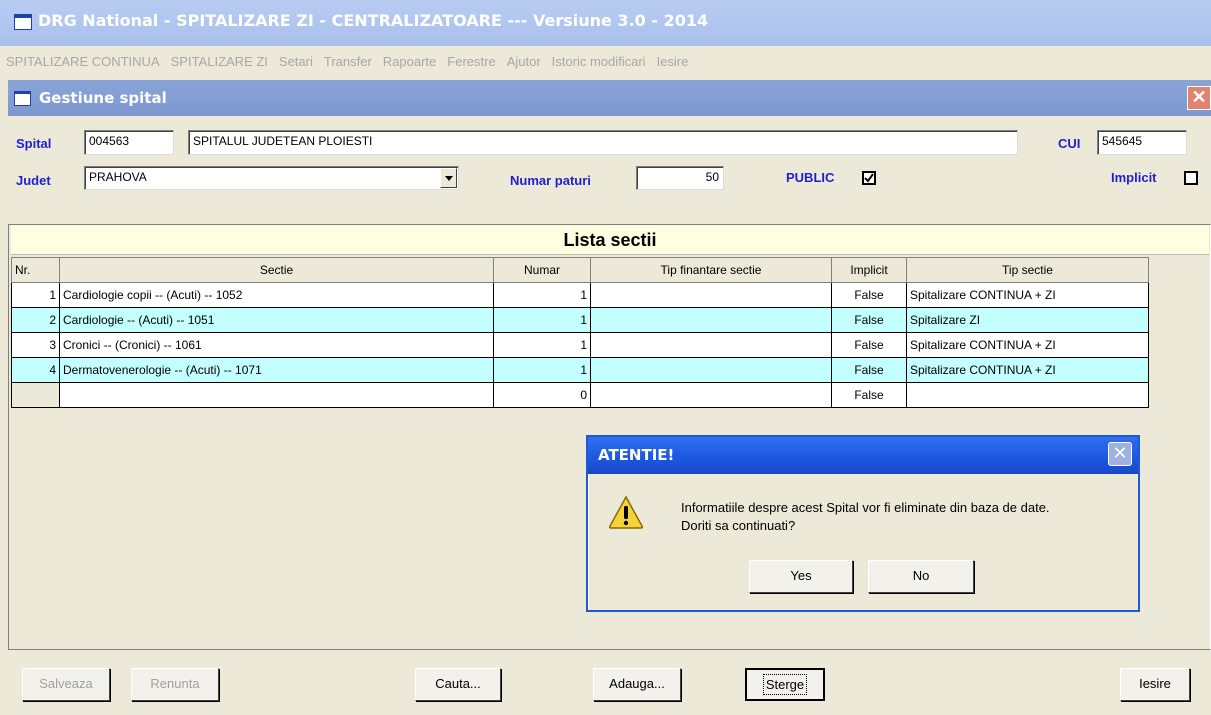 This screenshot has height=715, width=1211. I want to click on cell-tip-sectie, so click(1027, 395).